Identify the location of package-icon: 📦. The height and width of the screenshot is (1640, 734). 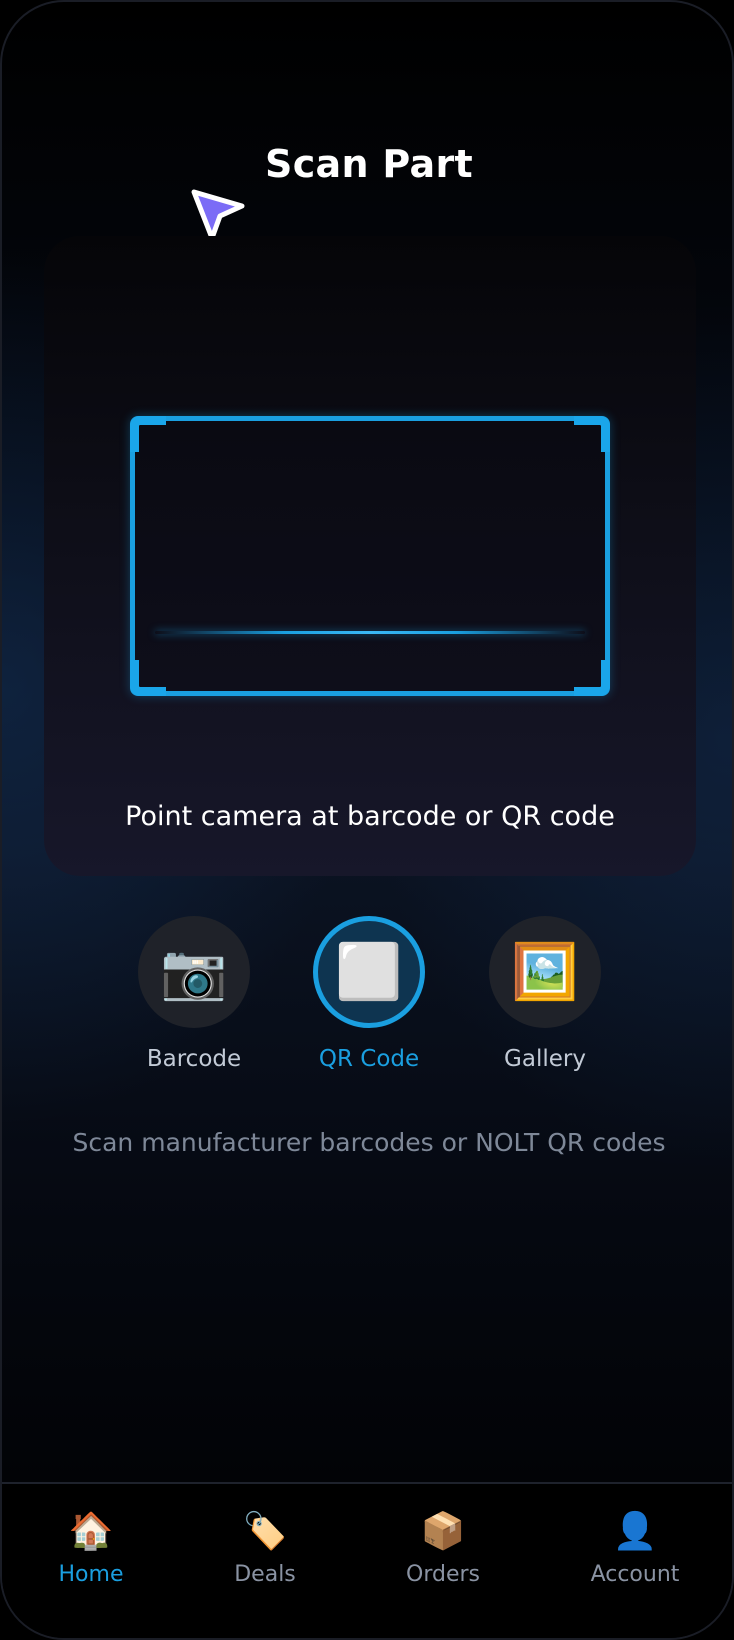
(443, 1530).